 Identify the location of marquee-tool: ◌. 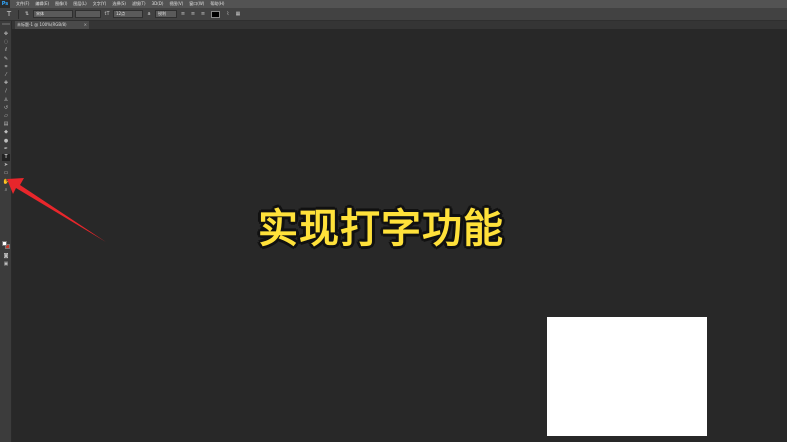
(6, 42).